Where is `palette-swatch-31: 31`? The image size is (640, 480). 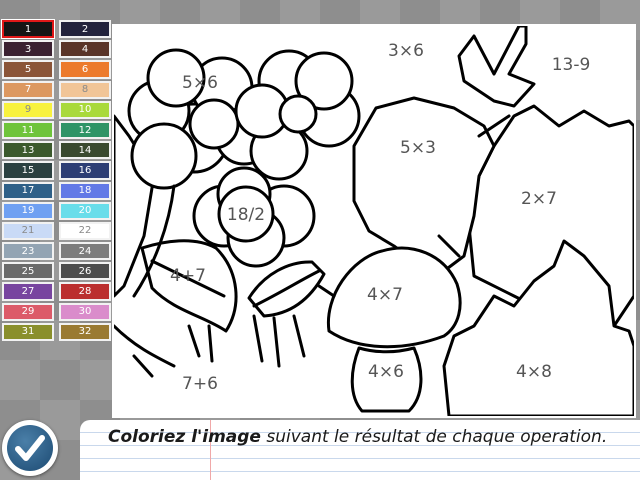
palette-swatch-31: 31 is located at coordinates (28, 331).